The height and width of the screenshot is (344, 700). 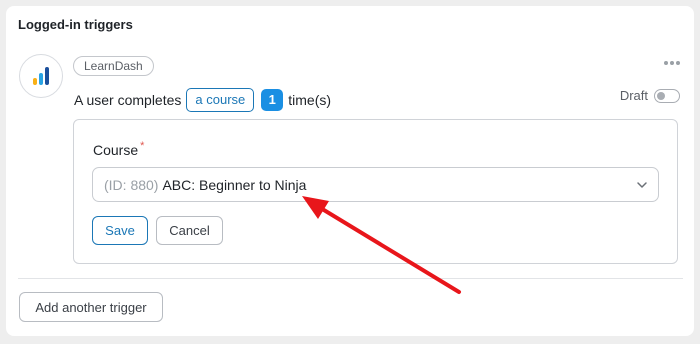 What do you see at coordinates (667, 95) in the screenshot?
I see `draft-toggle` at bounding box center [667, 95].